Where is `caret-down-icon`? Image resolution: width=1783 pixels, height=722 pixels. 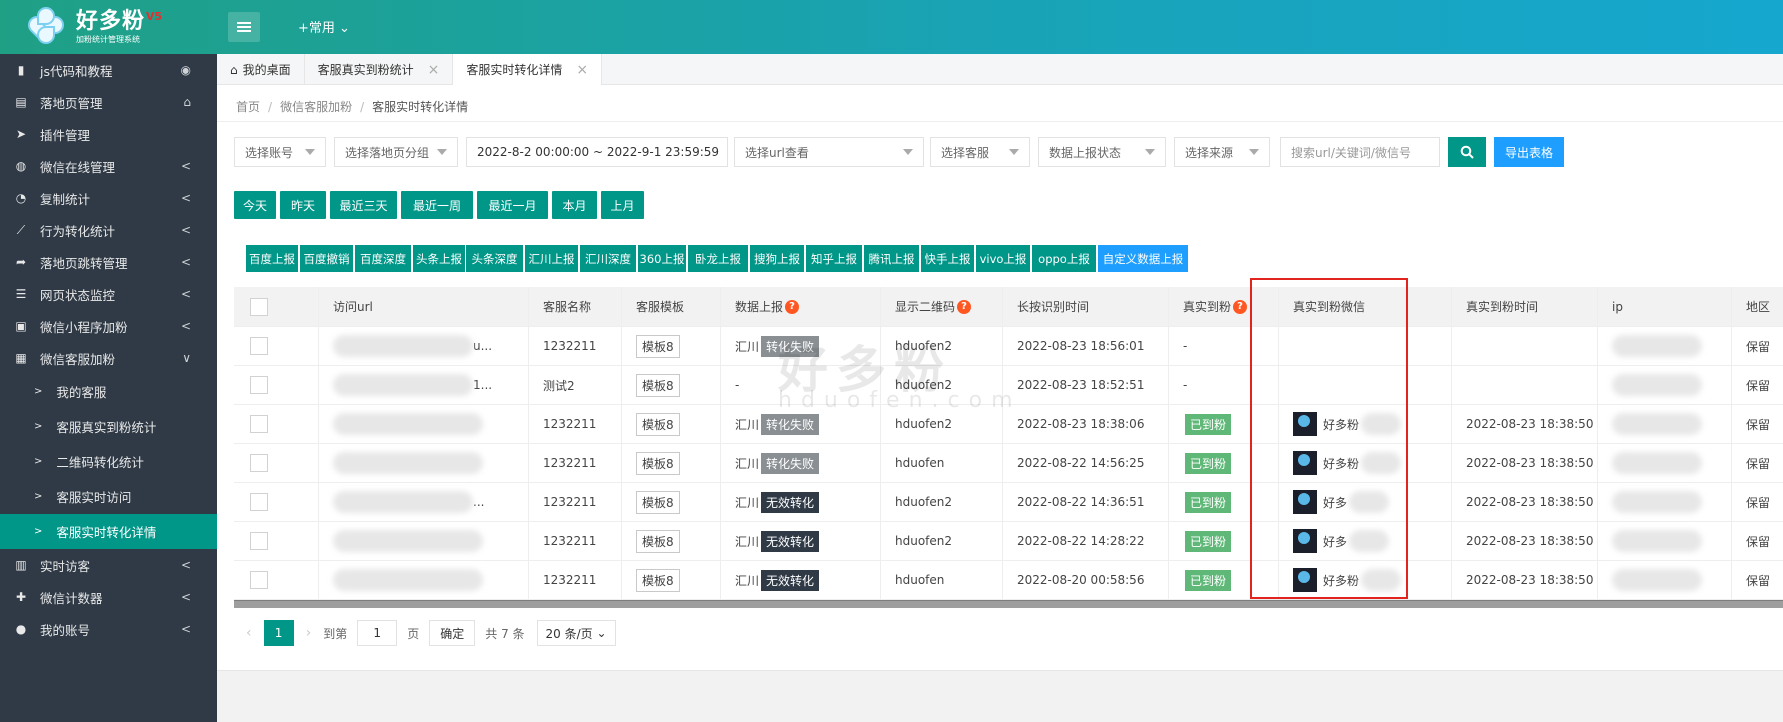
caret-down-icon is located at coordinates (1254, 152).